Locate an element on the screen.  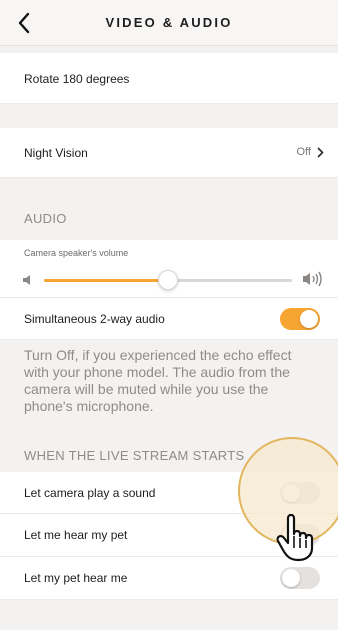
two-way-audio-row: Simultaneous 2-way audio is located at coordinates (169, 319).